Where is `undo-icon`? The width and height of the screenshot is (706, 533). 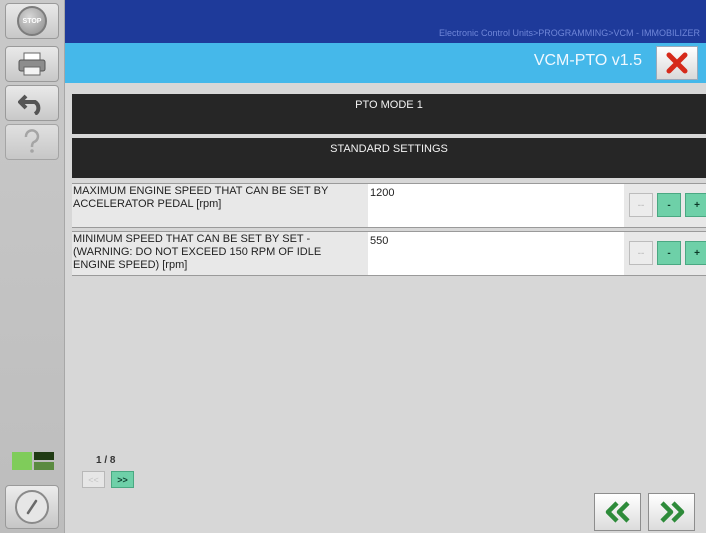
undo-icon is located at coordinates (29, 104).